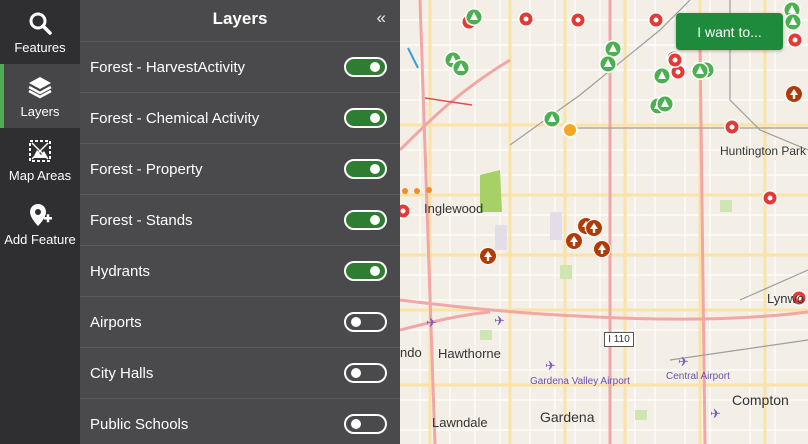  I want to click on place-label-gardena: Gardena, so click(567, 417).